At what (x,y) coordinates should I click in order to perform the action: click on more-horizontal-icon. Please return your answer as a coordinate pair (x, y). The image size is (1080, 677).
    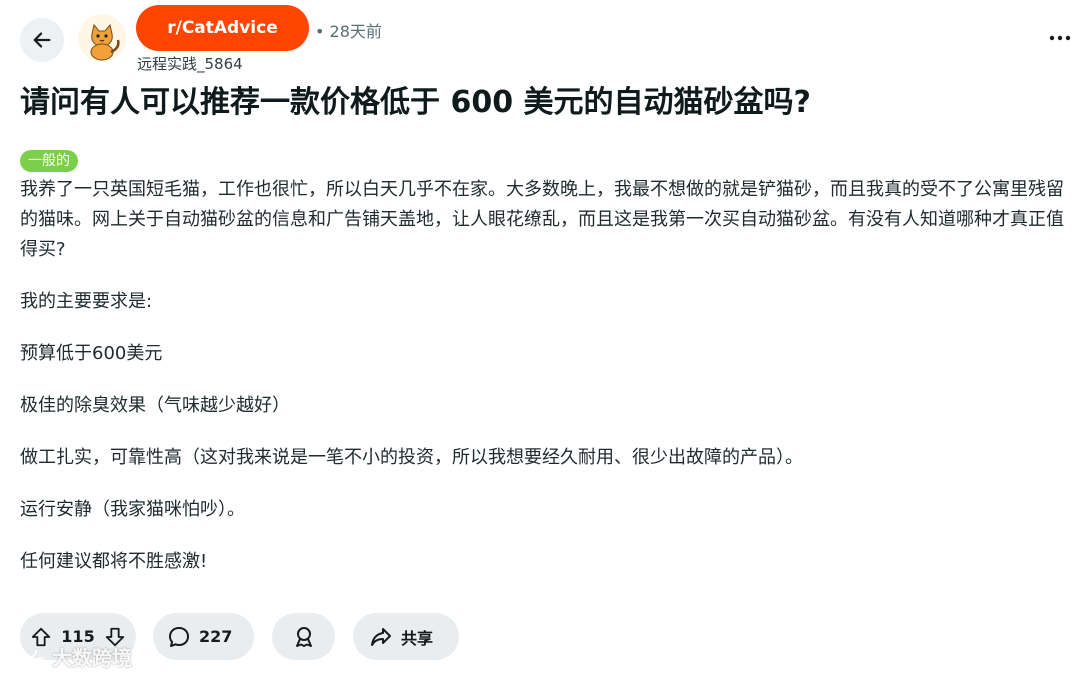
    Looking at the image, I should click on (1060, 38).